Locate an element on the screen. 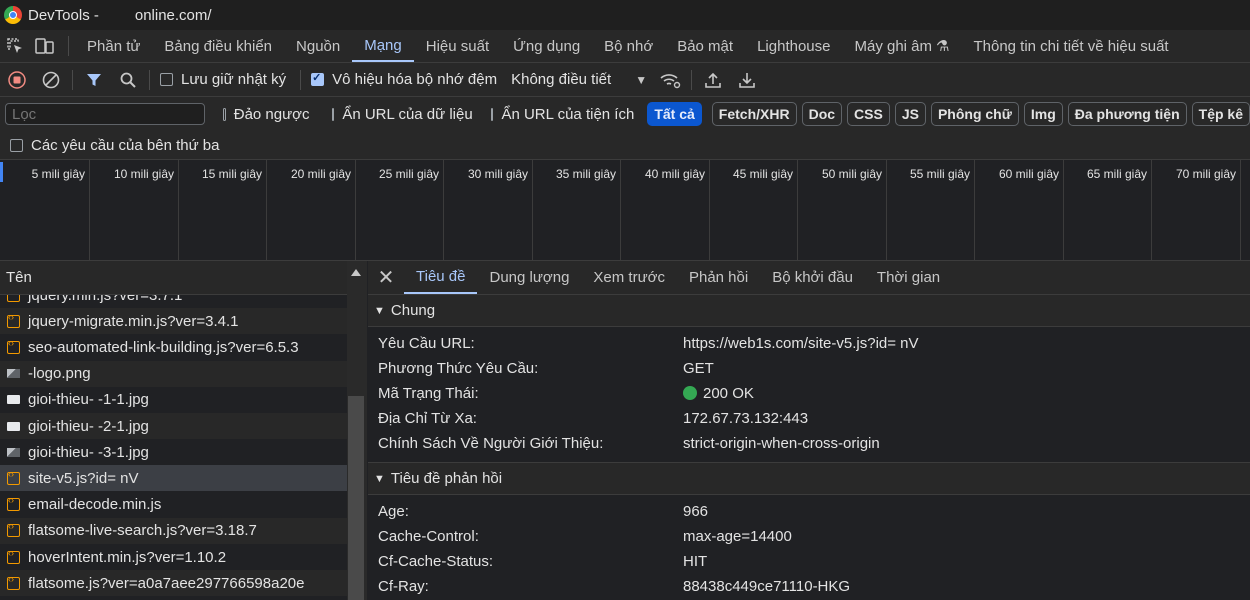 Image resolution: width=1250 pixels, height=600 pixels. type-filter-button: Img is located at coordinates (1043, 114).